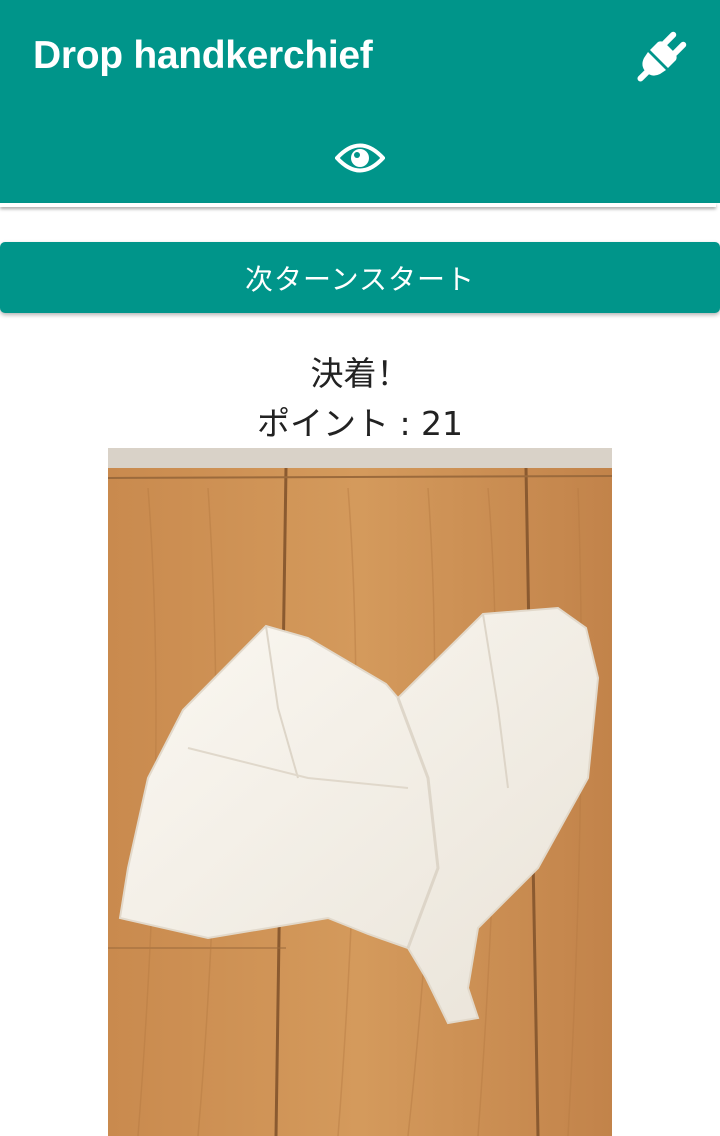 This screenshot has width=720, height=1136. I want to click on eye-icon, so click(360, 158).